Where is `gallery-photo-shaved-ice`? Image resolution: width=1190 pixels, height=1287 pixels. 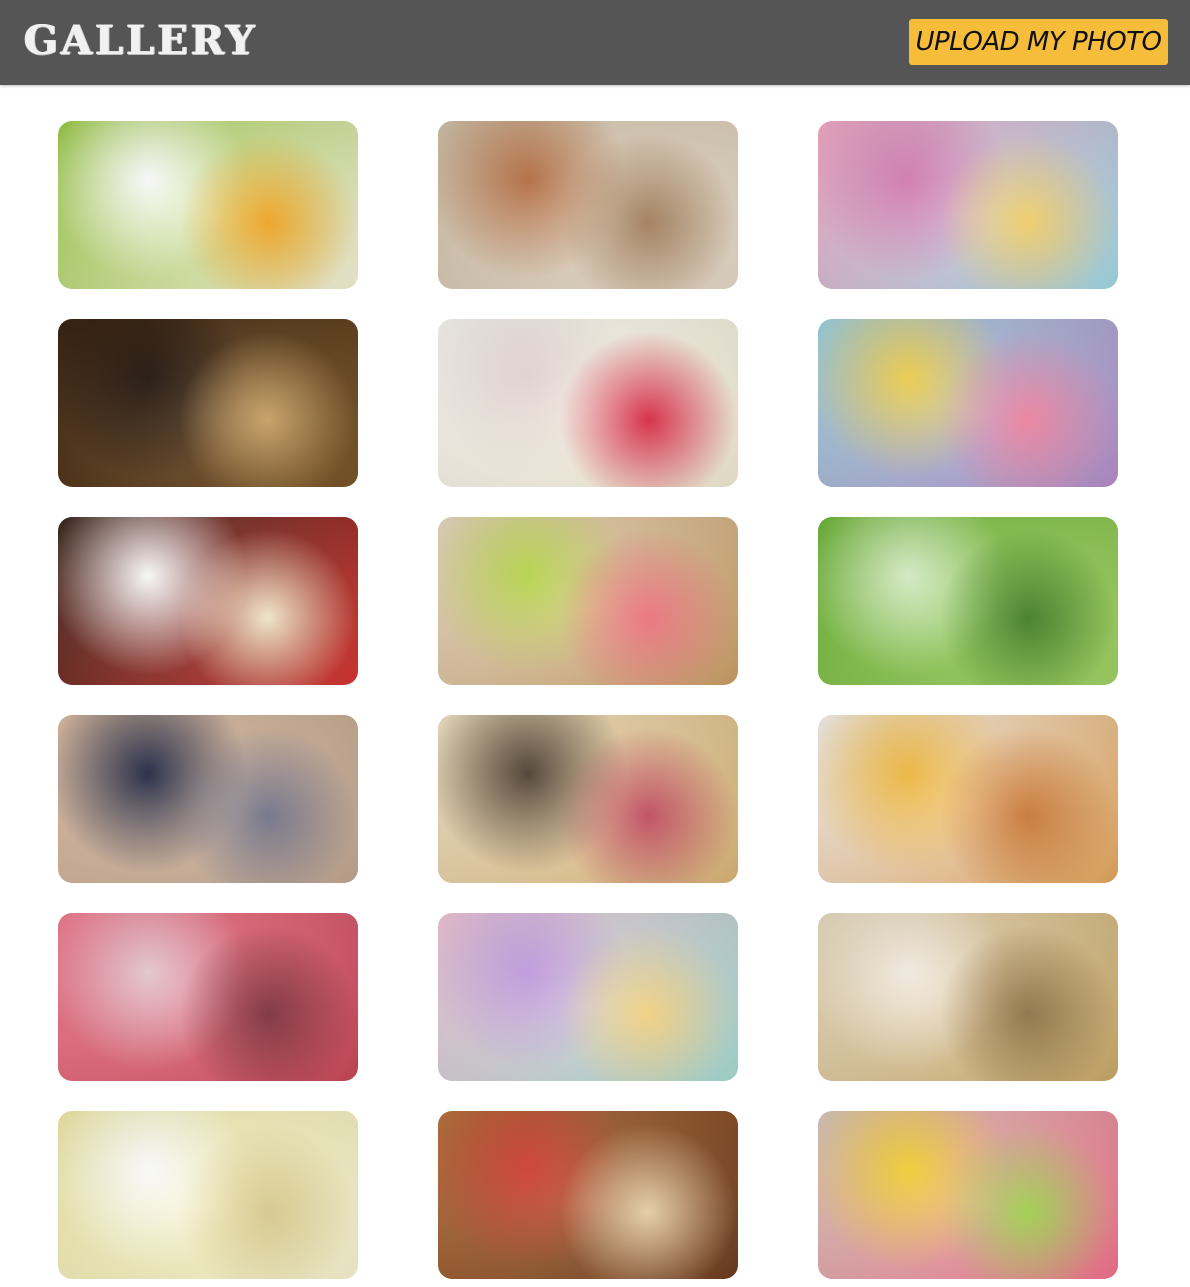
gallery-photo-shaved-ice is located at coordinates (588, 601).